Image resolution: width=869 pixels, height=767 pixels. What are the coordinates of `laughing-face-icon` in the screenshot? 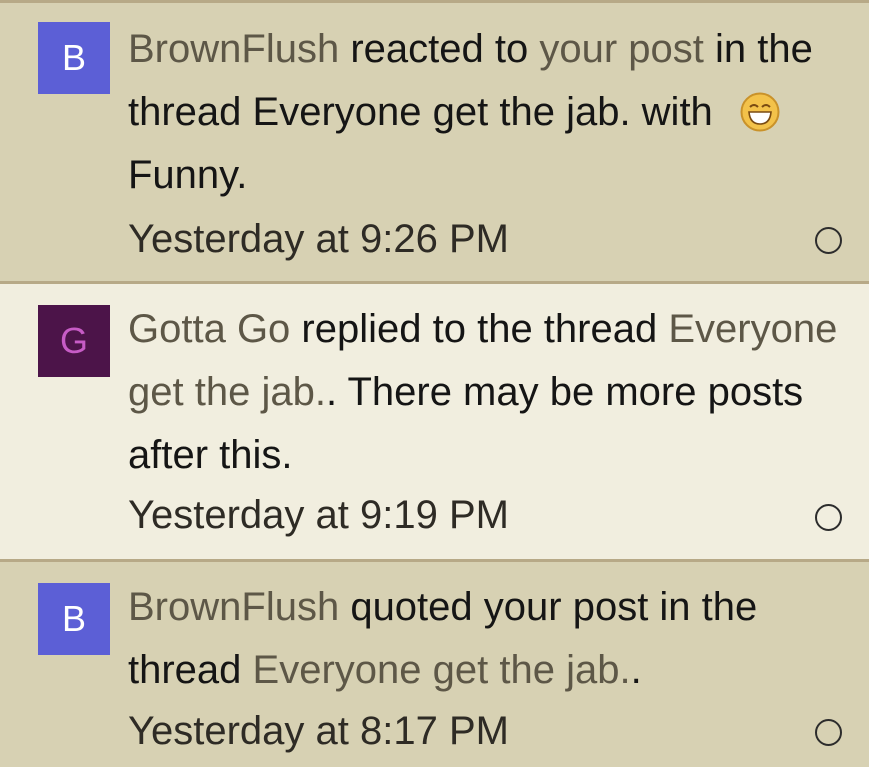 It's located at (760, 110).